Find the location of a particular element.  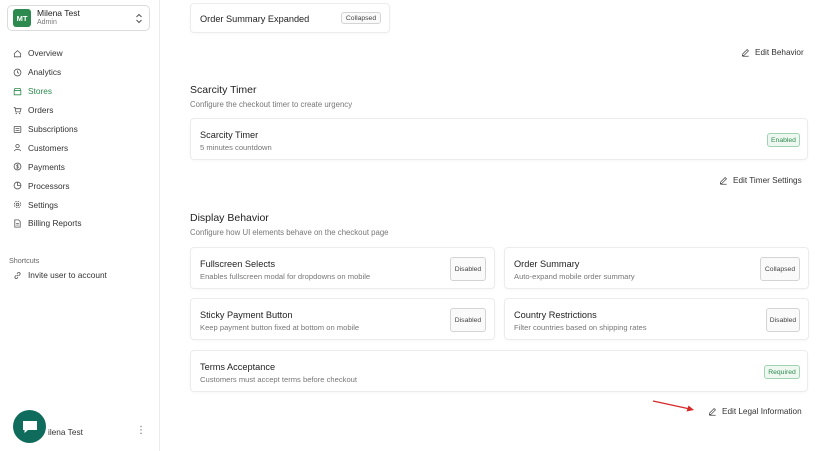

sidebar-item-analytics: Analytics is located at coordinates (80, 72).